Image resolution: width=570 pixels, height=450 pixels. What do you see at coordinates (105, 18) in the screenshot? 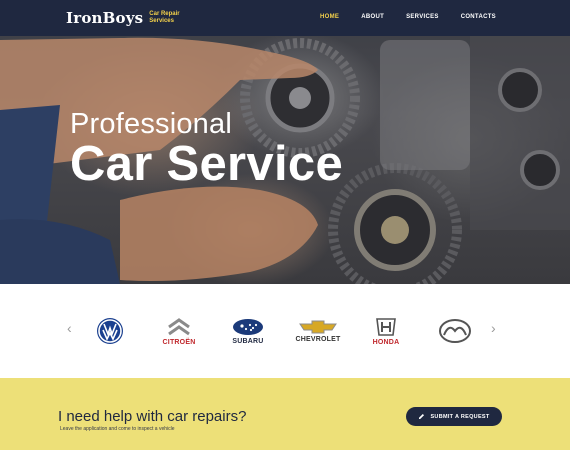
I see `logo-title: IronBoys` at bounding box center [105, 18].